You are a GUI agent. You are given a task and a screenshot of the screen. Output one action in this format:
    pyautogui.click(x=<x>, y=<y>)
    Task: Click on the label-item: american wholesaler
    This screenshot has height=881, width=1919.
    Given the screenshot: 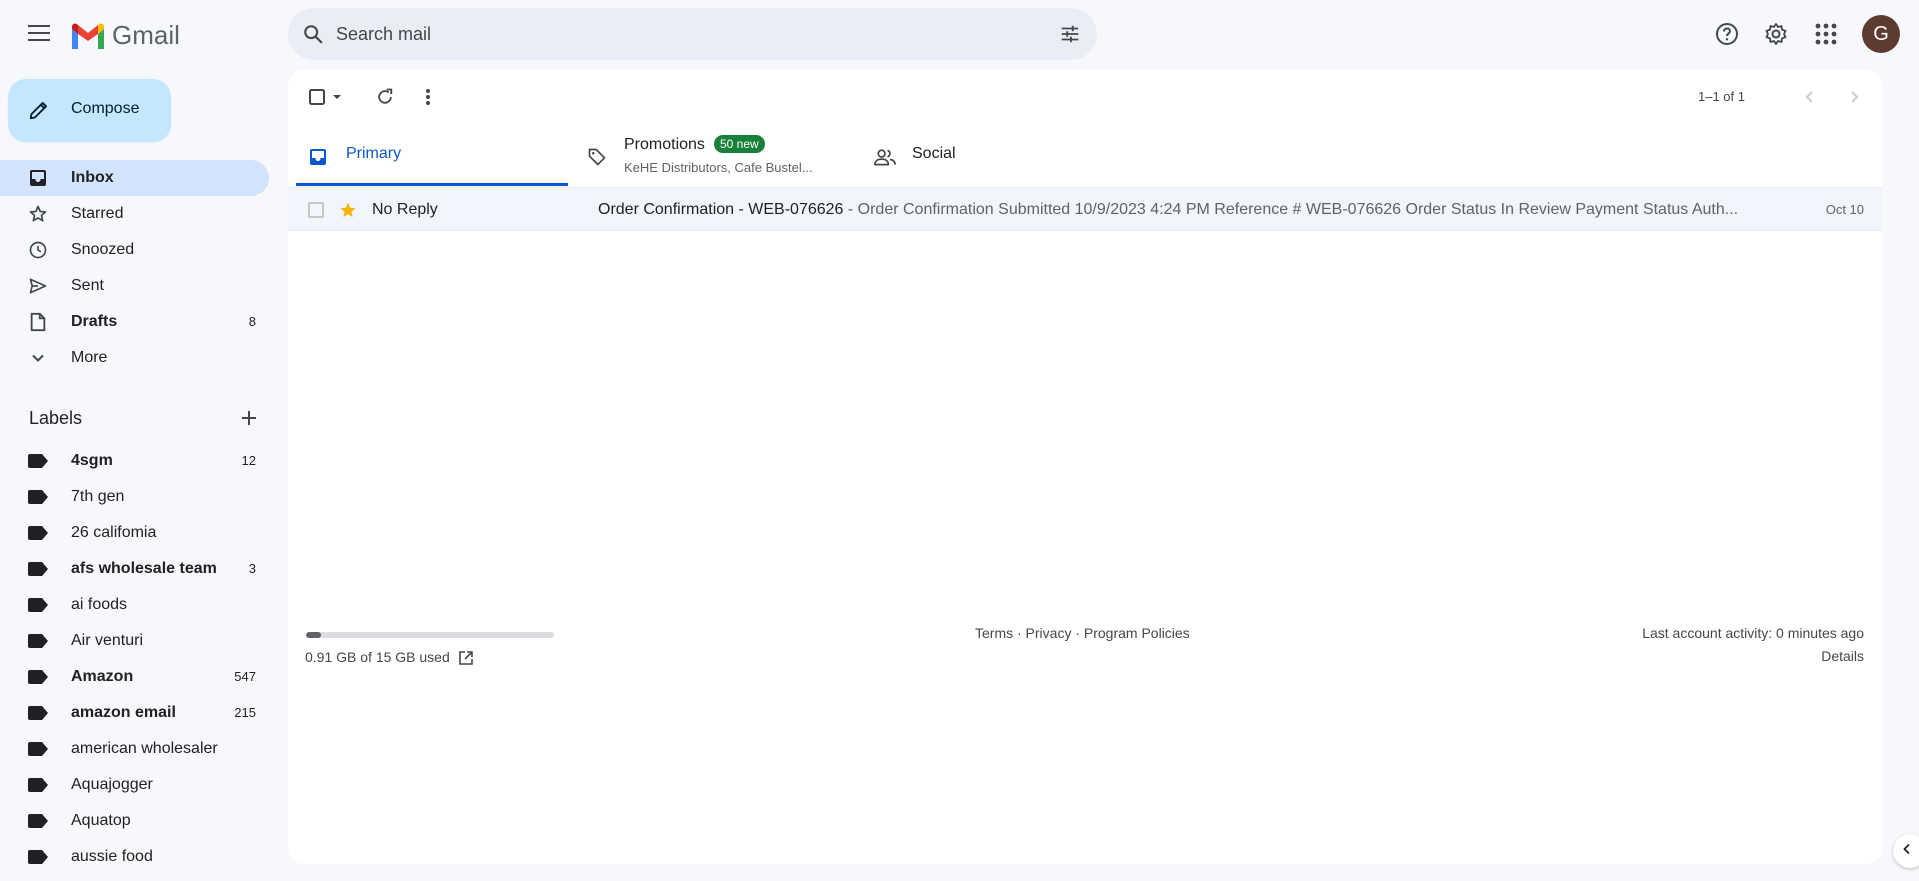 What is the action you would take?
    pyautogui.click(x=134, y=749)
    